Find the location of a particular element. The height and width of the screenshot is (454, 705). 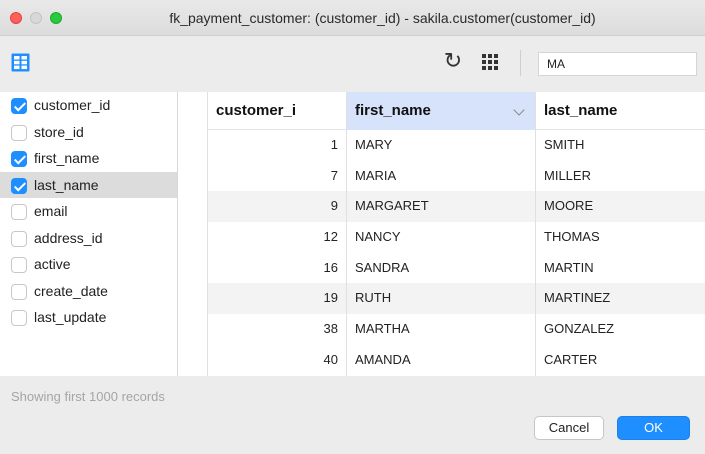

table-cell-customer-id: 40 is located at coordinates (277, 360).